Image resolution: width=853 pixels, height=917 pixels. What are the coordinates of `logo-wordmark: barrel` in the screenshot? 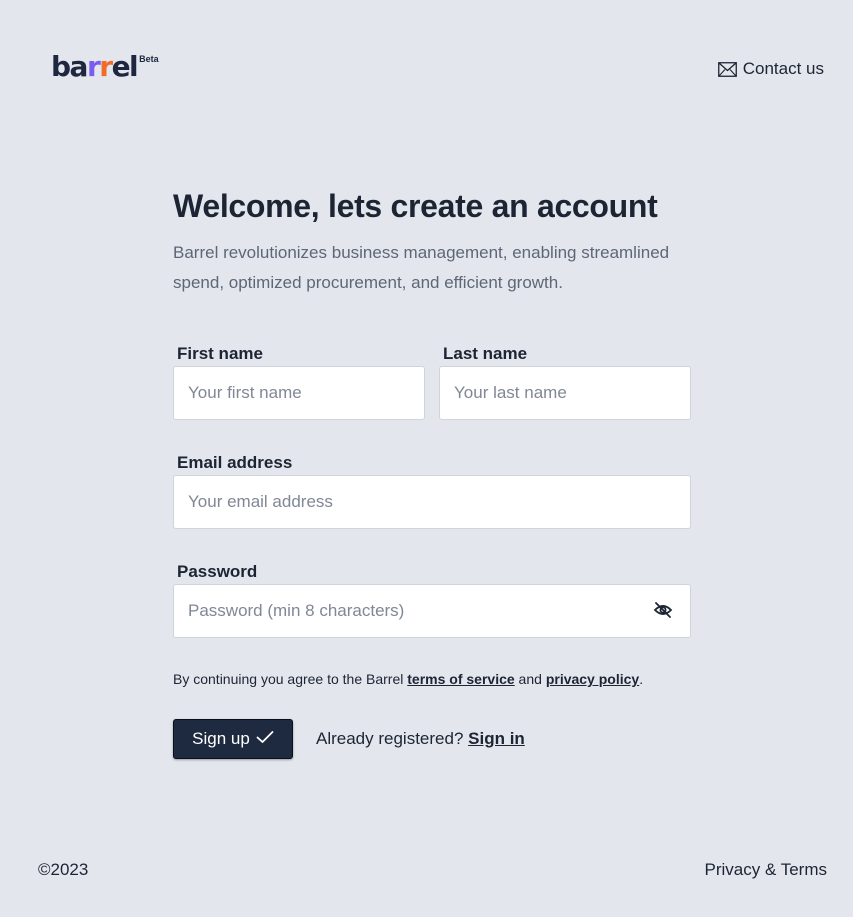 It's located at (95, 66).